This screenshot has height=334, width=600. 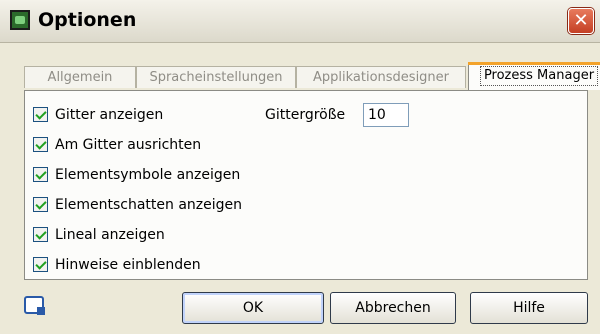 What do you see at coordinates (393, 308) in the screenshot?
I see `cancel-button: Abbrechen` at bounding box center [393, 308].